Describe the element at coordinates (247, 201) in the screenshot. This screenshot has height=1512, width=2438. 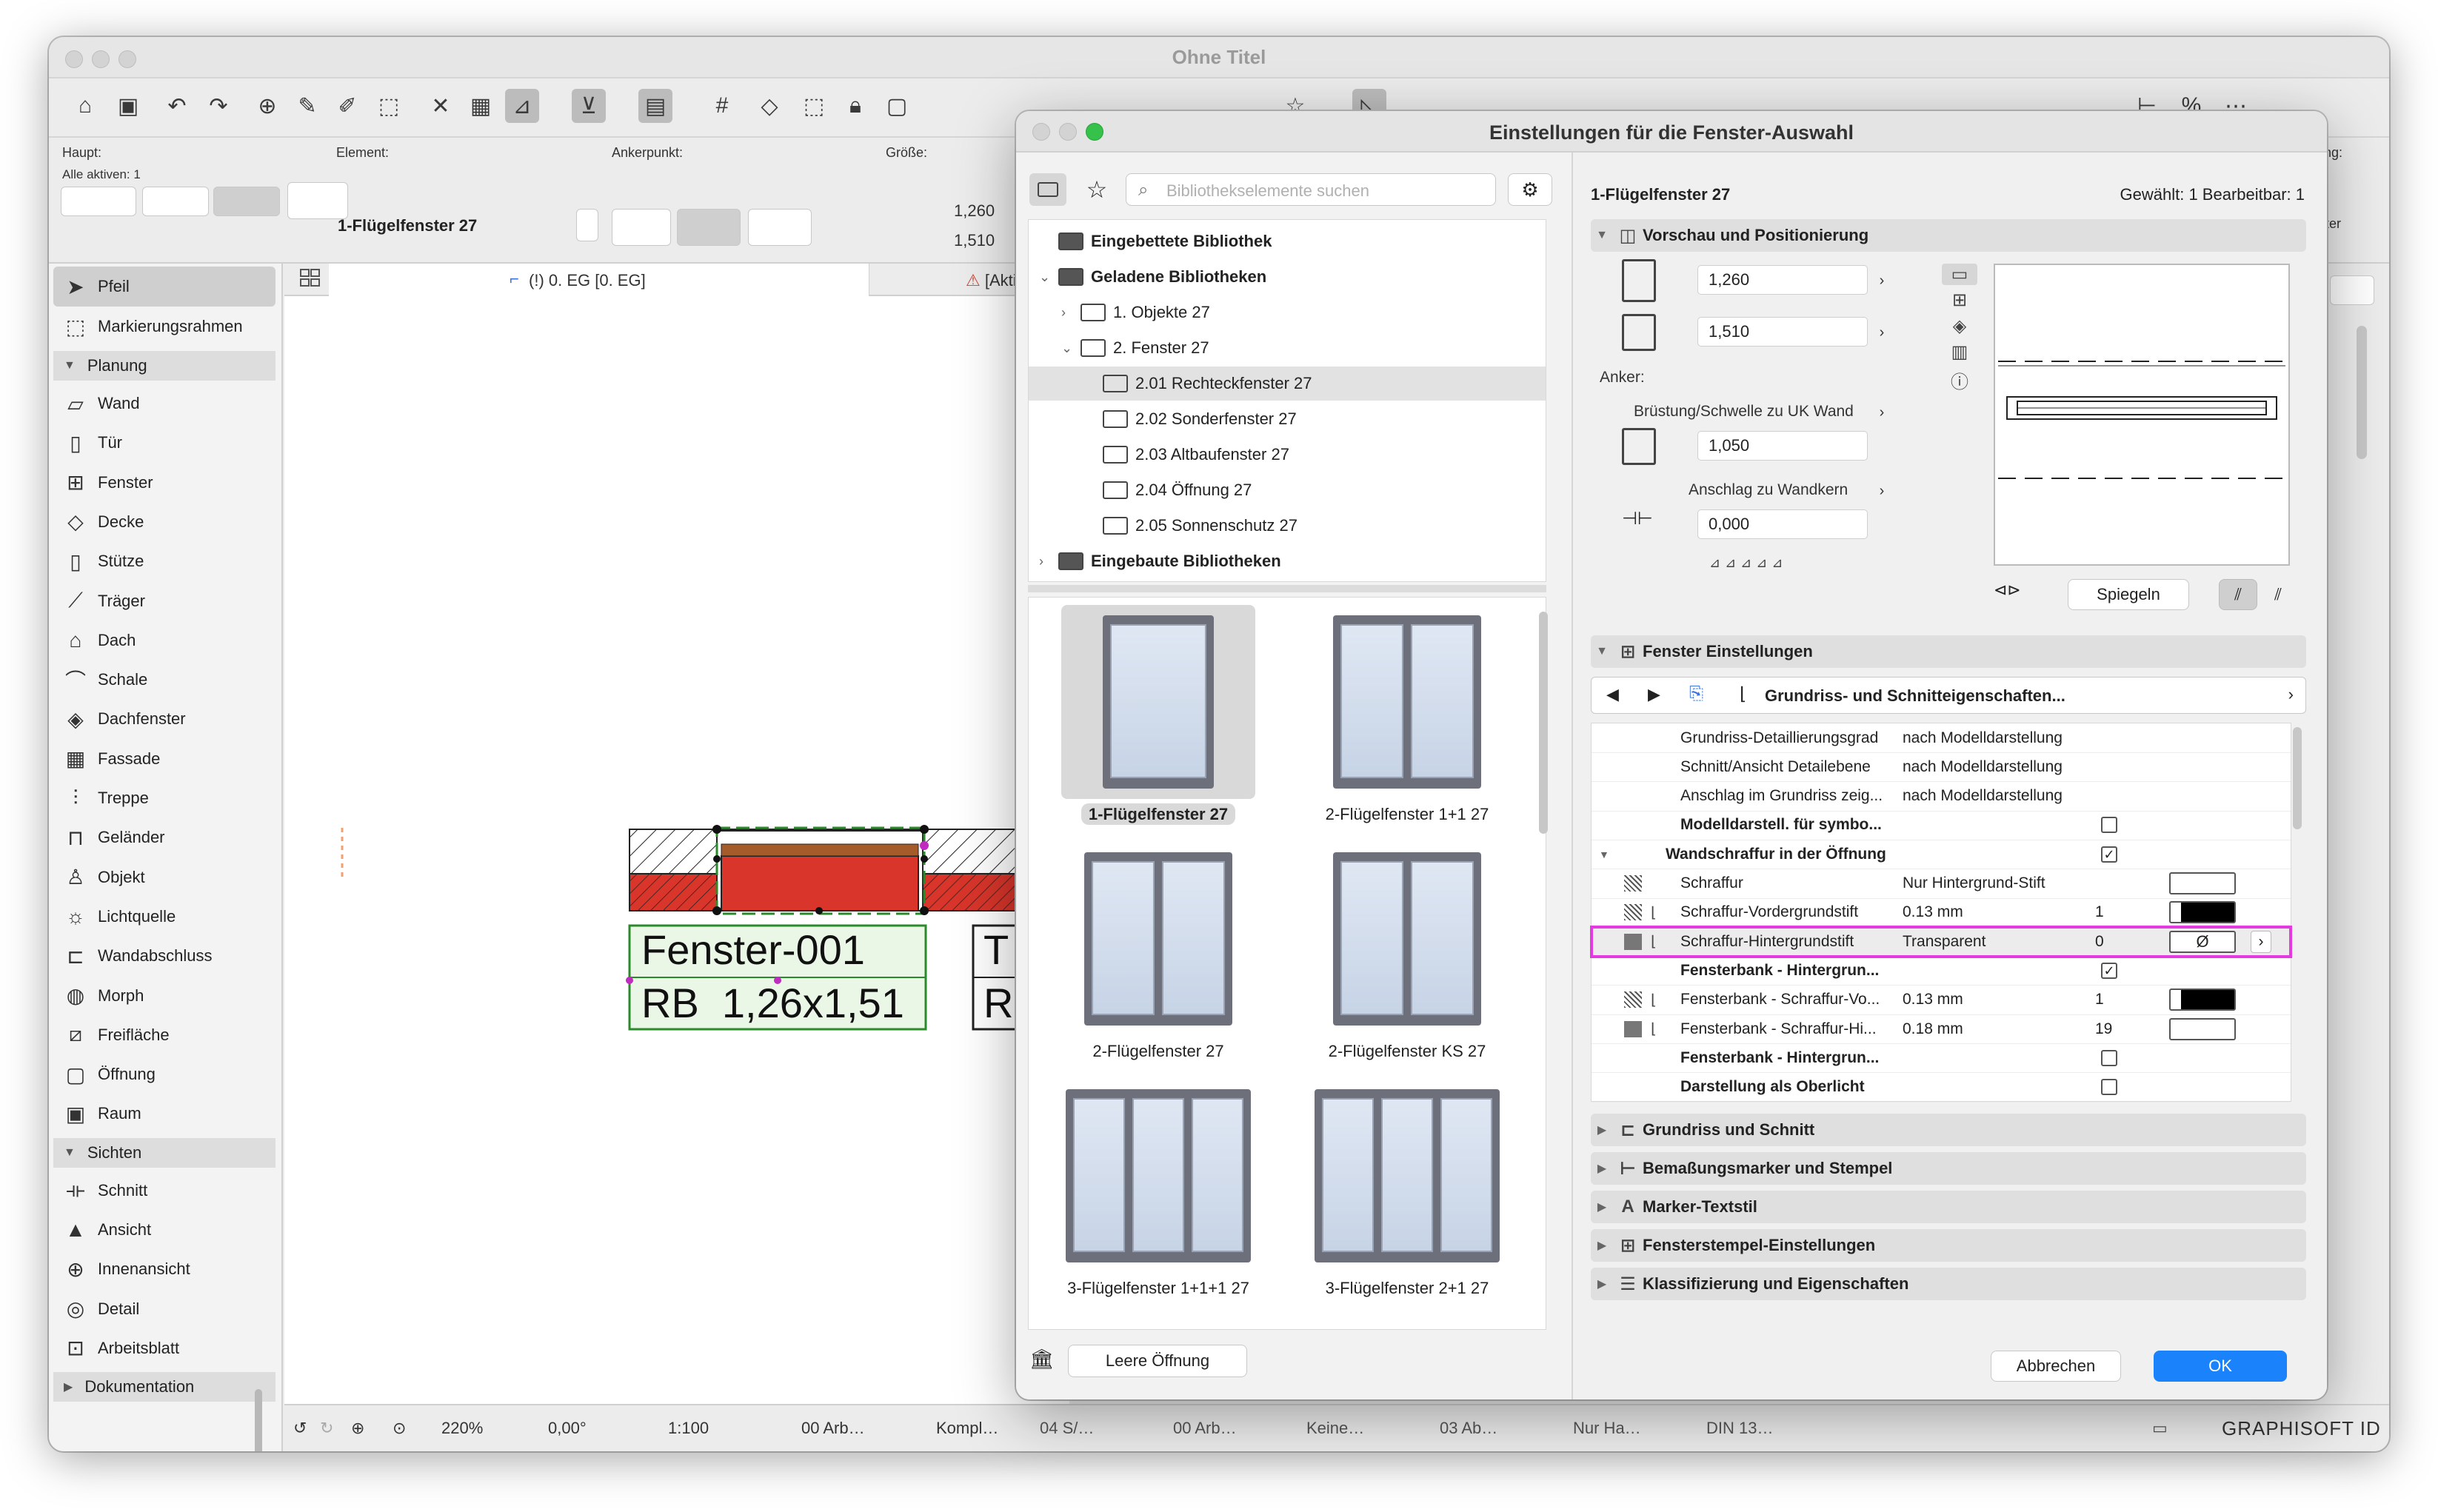
I see `select-mode-button` at that location.